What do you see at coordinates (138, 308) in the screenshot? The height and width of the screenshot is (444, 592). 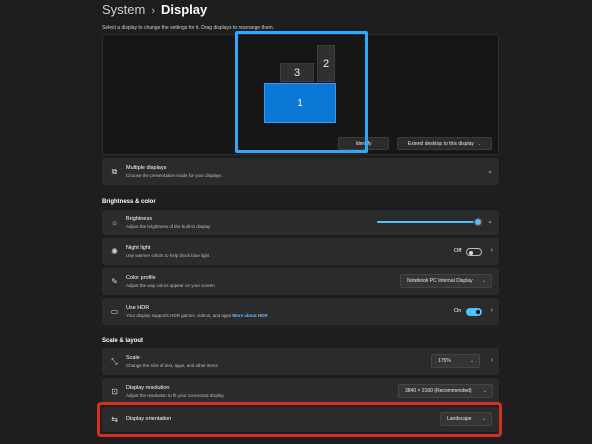 I see `hdr-title: Use HDR` at bounding box center [138, 308].